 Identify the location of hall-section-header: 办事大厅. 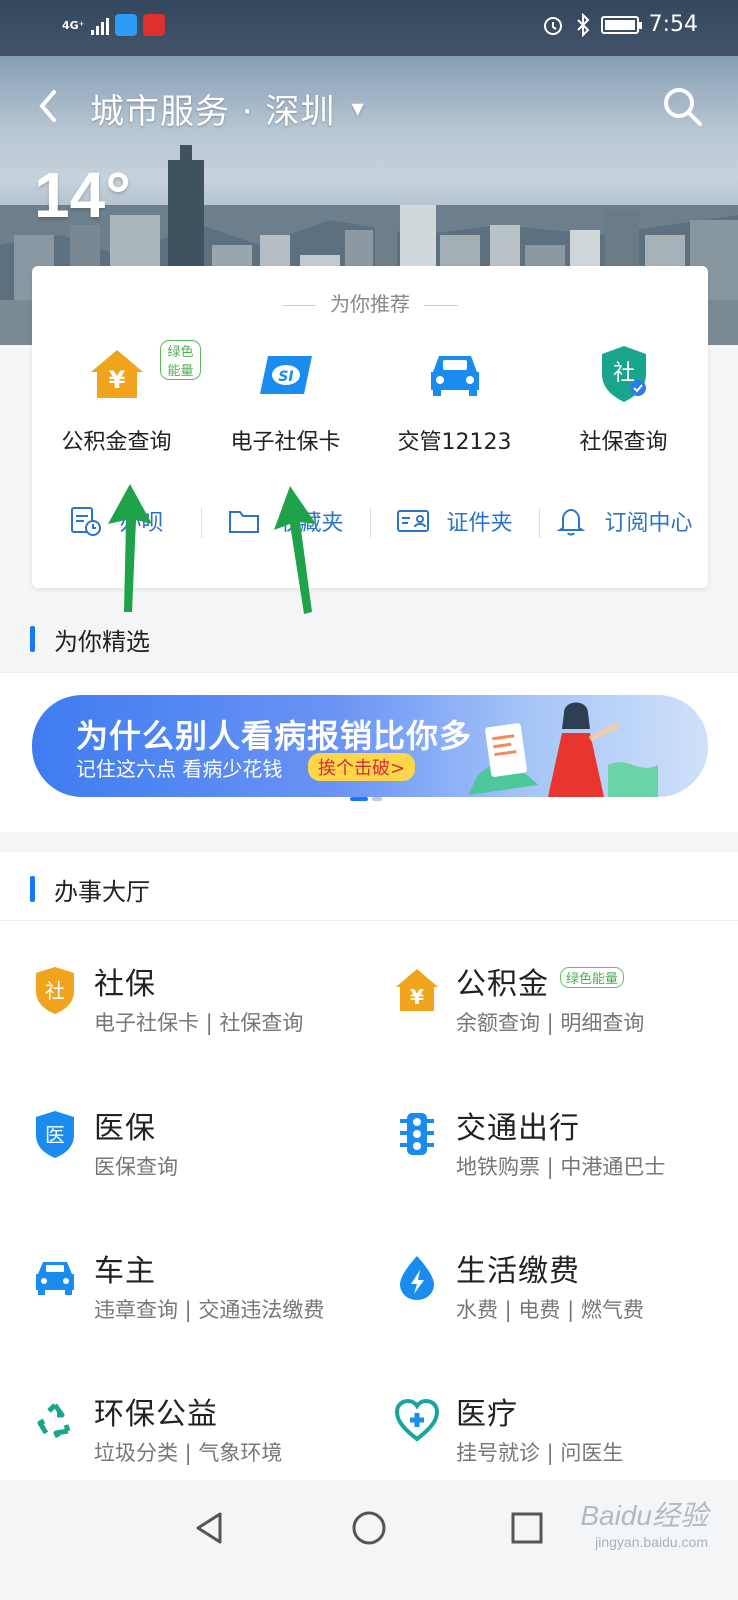
(369, 887).